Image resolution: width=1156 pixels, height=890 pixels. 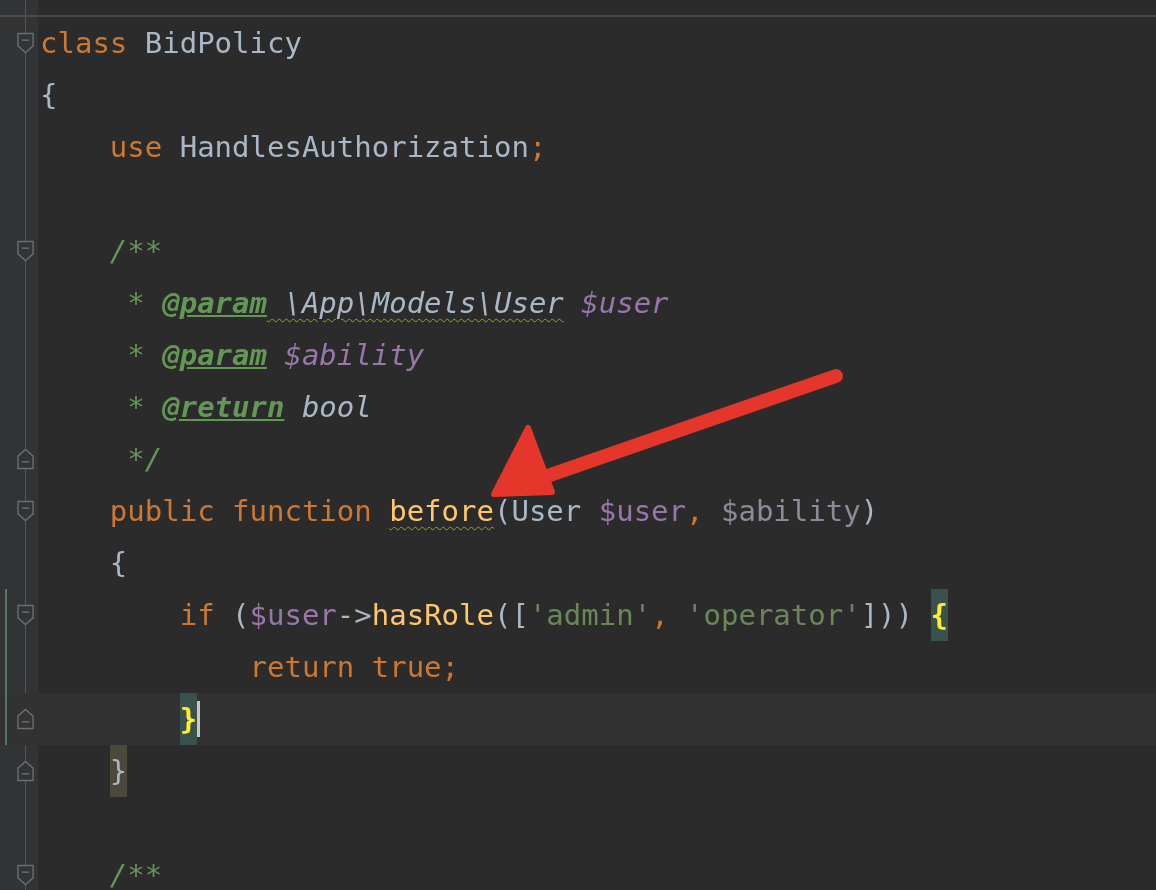 I want to click on code-line: * @param \App\Models\User $user, so click(x=397, y=303).